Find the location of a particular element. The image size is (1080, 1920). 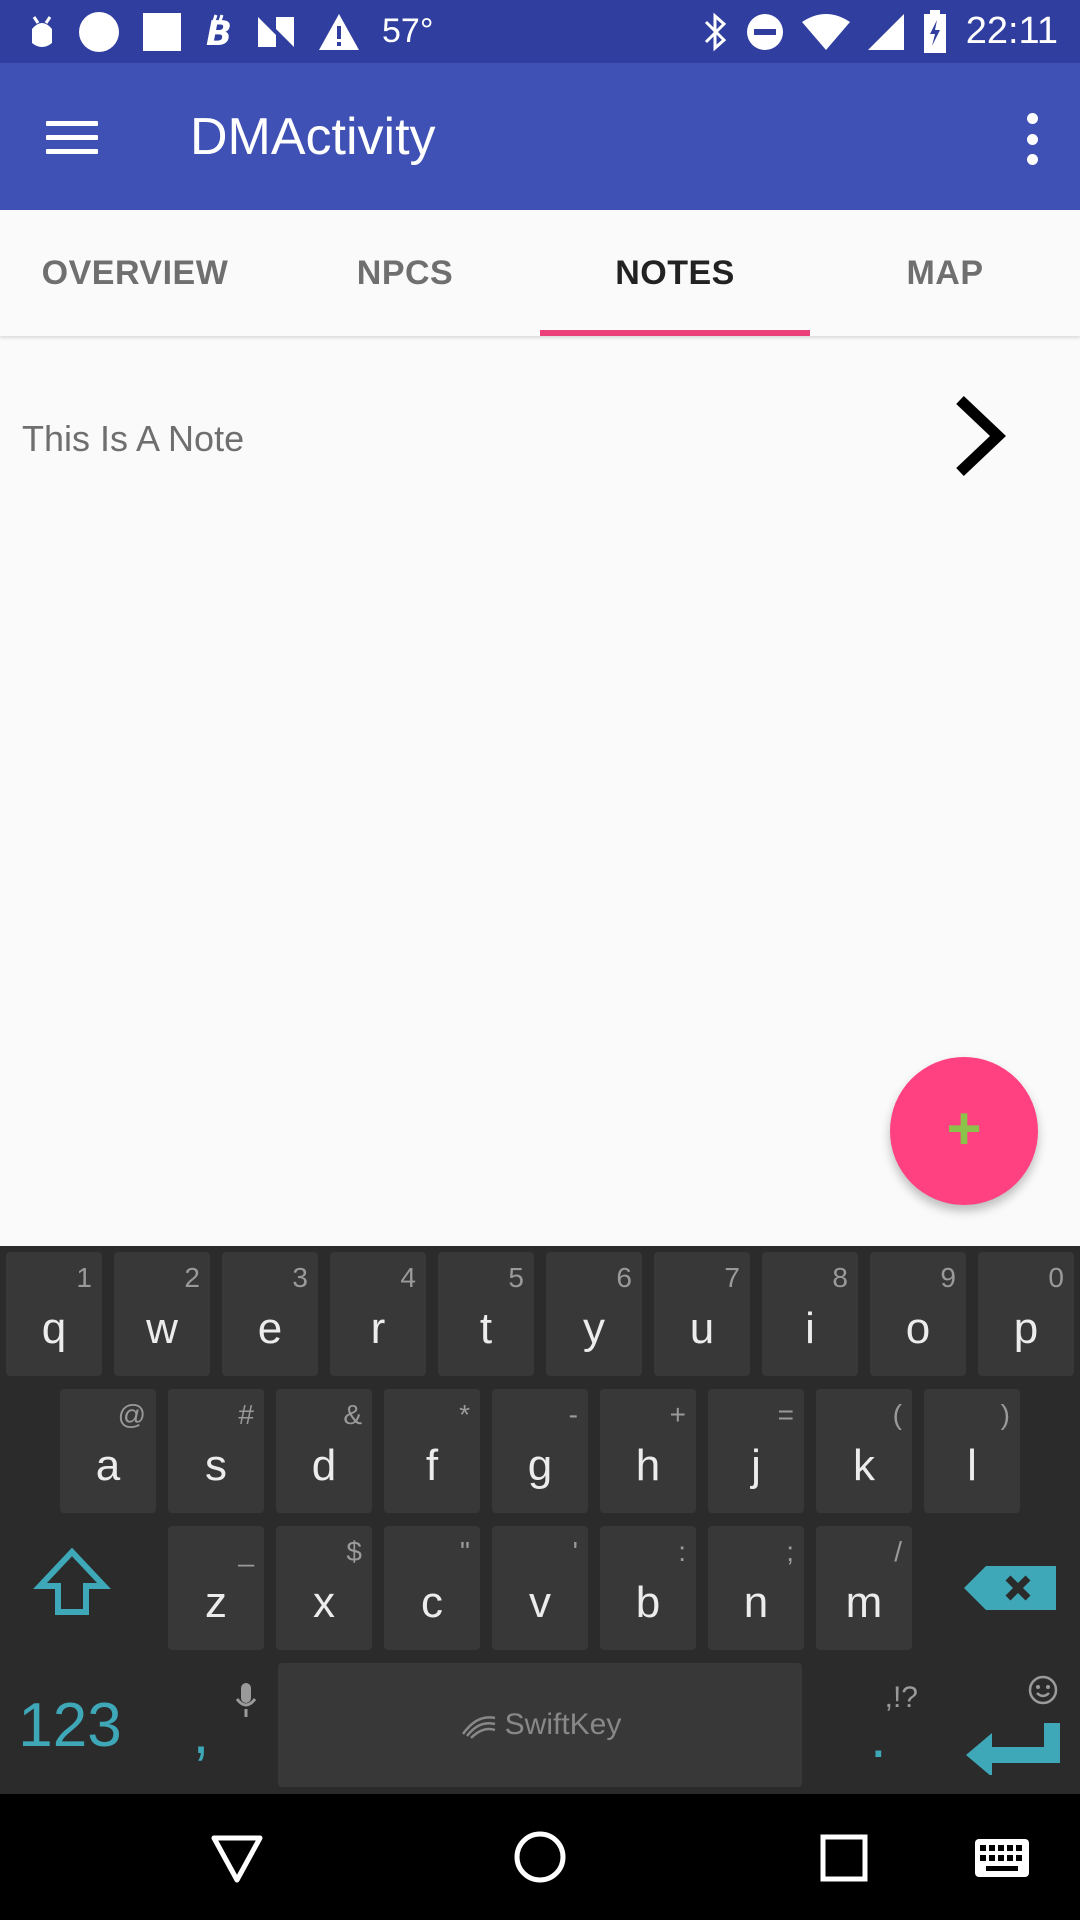

tab-npcs: NPCS is located at coordinates (405, 273).